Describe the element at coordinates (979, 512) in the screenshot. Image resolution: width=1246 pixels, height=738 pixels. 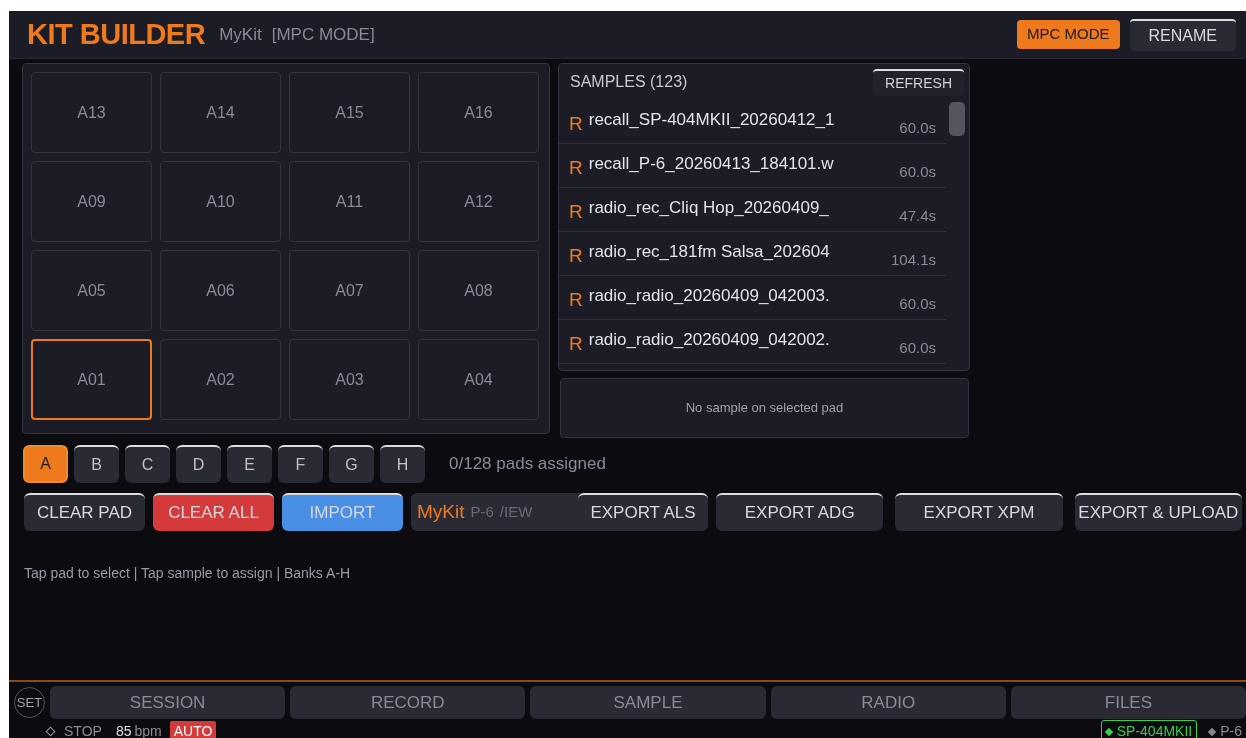
I see `export-button: EXPORT XPM` at that location.